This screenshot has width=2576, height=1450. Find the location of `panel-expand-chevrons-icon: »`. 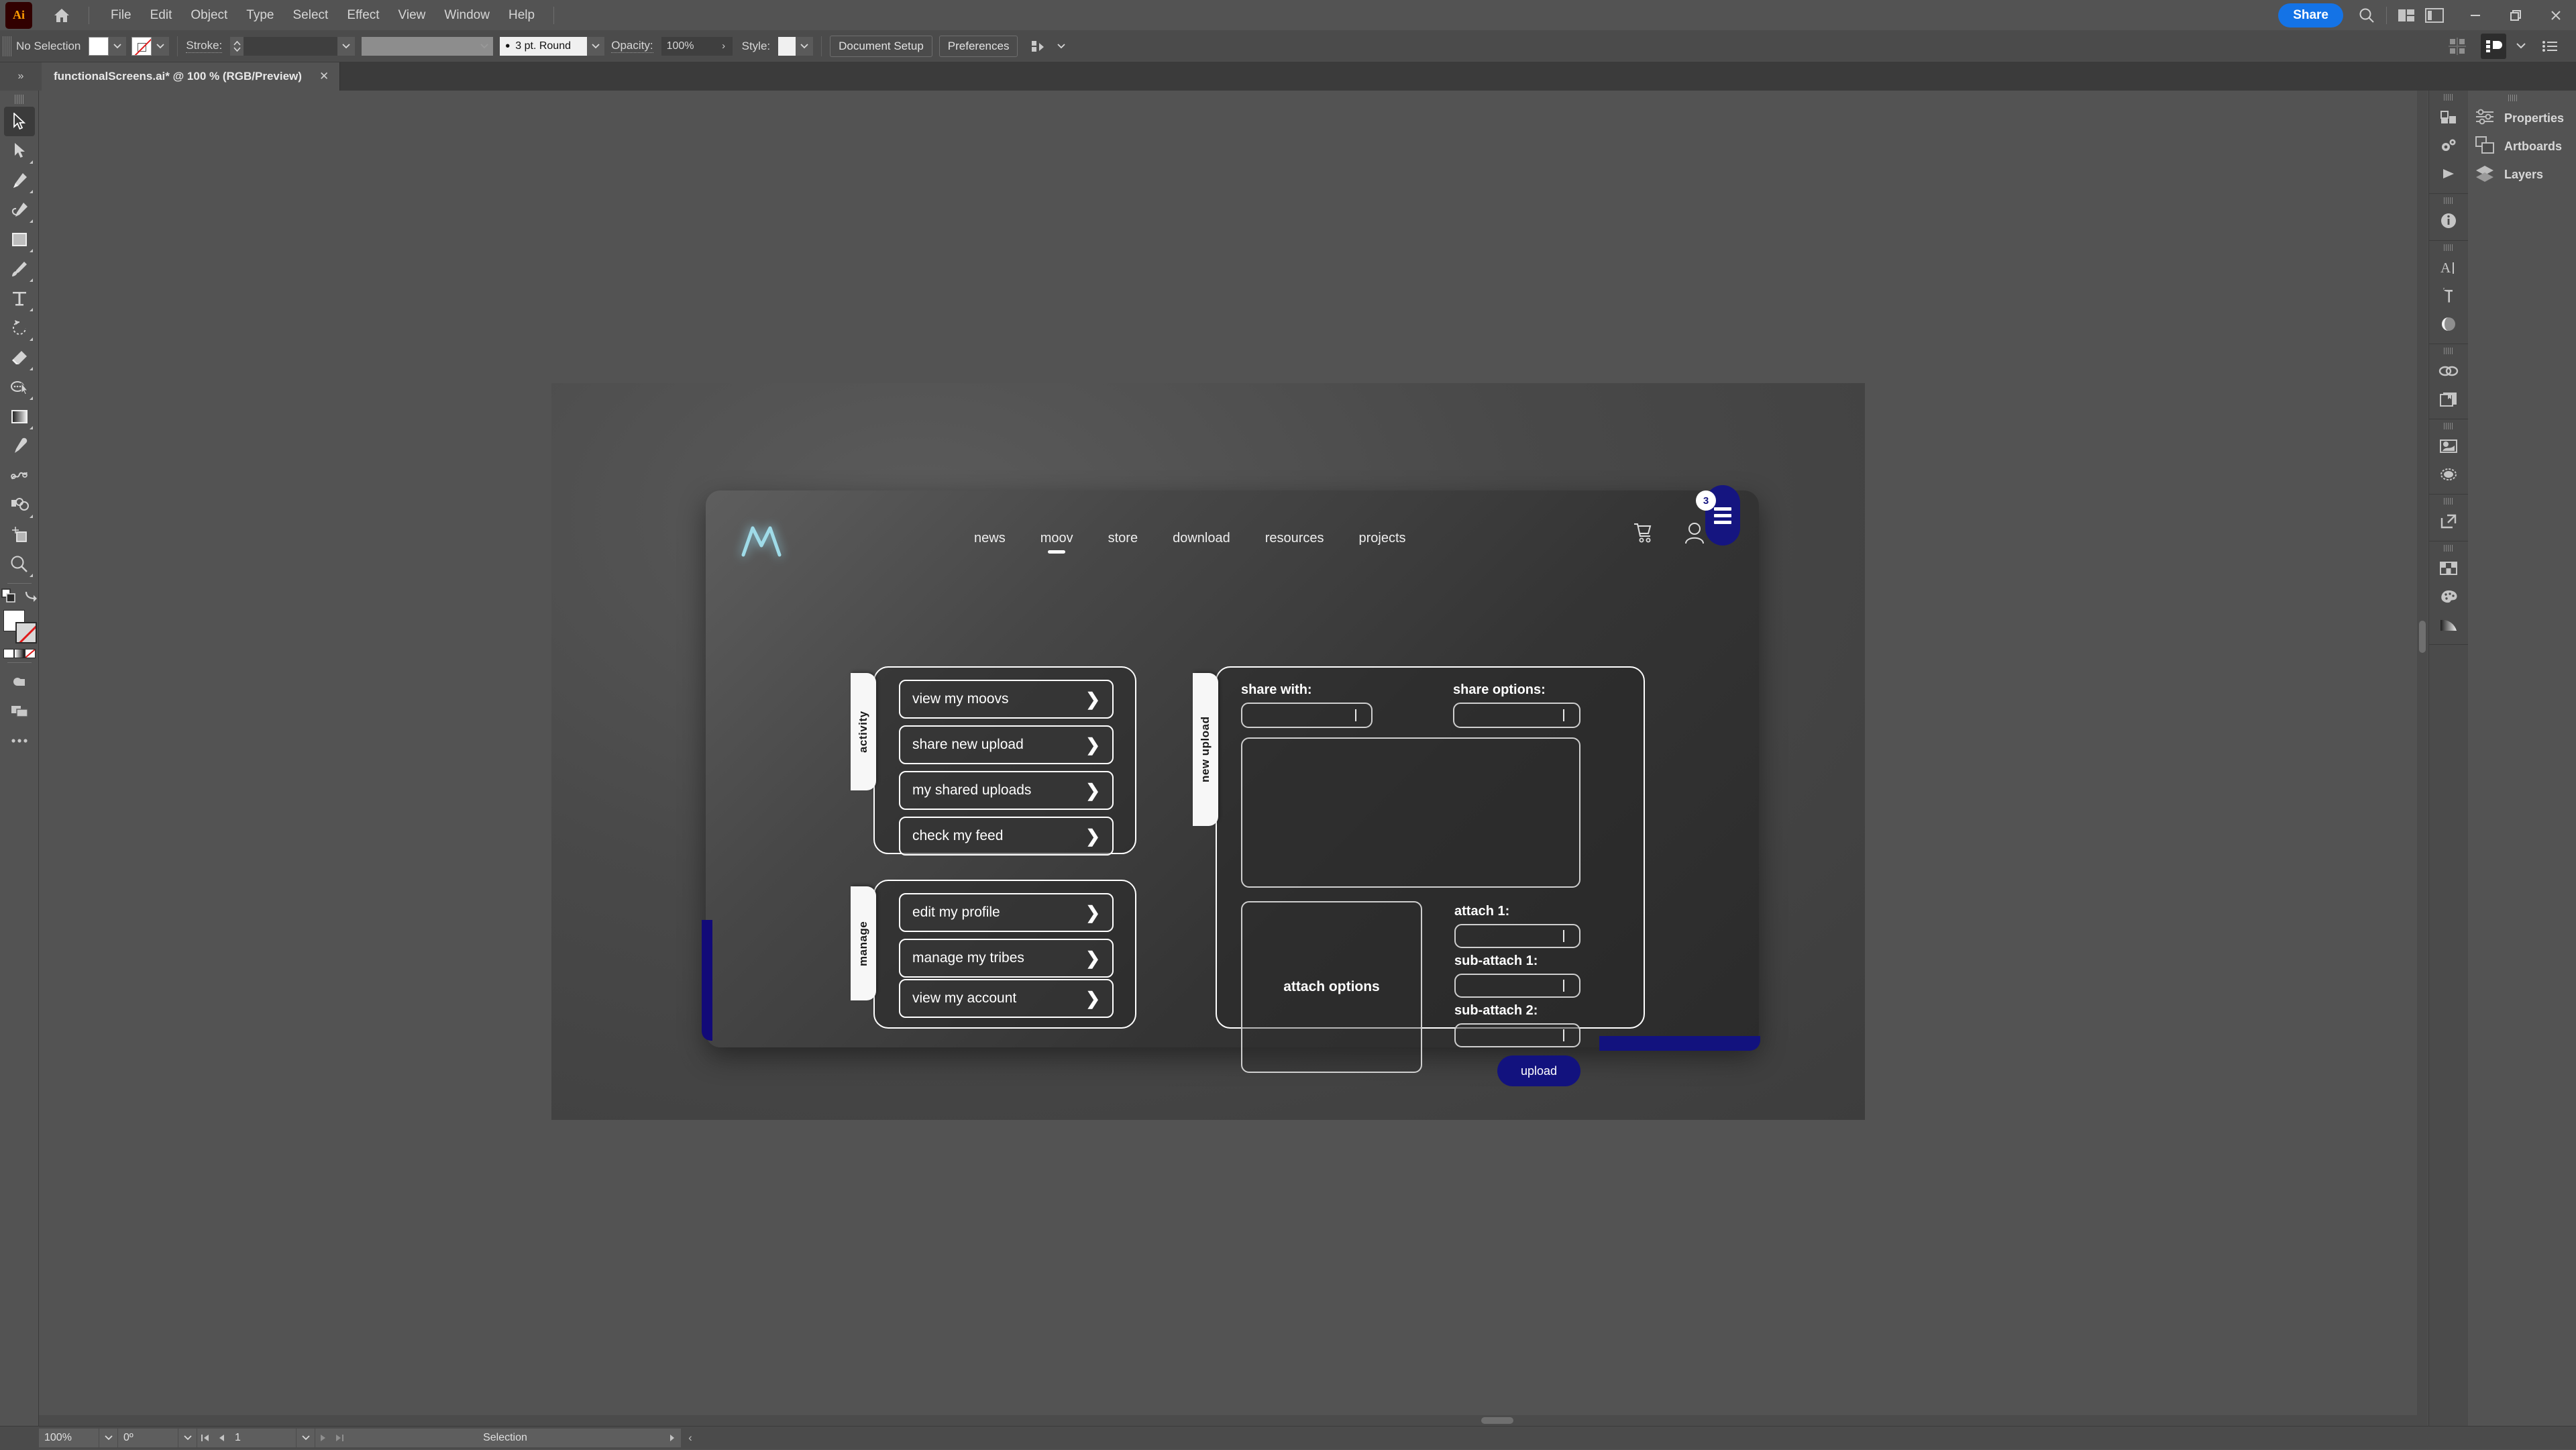

panel-expand-chevrons-icon: » is located at coordinates (21, 76).